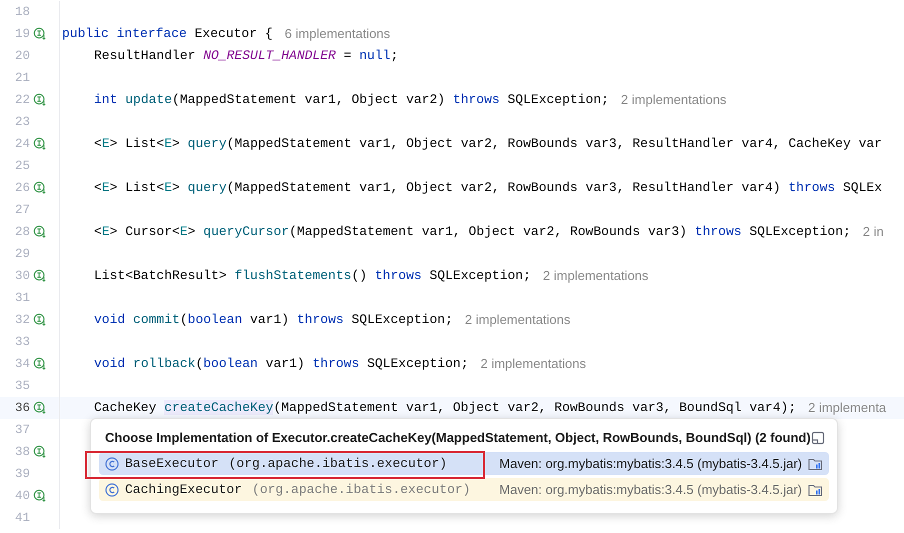  What do you see at coordinates (22, 364) in the screenshot?
I see `line-number: 34` at bounding box center [22, 364].